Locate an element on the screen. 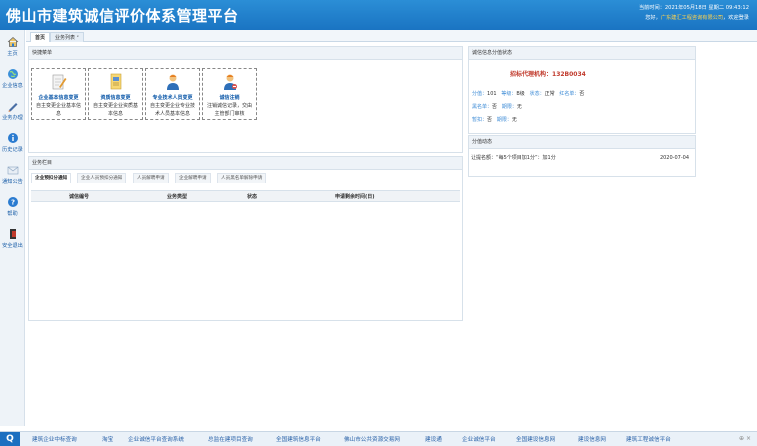  quick-card-technical-staff: 专业技术人员变更 自主变更企业专业技术人员基本信息 is located at coordinates (172, 94).